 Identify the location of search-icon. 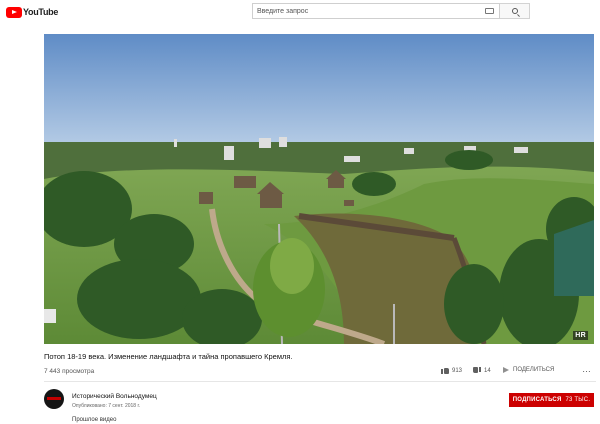
(514, 11).